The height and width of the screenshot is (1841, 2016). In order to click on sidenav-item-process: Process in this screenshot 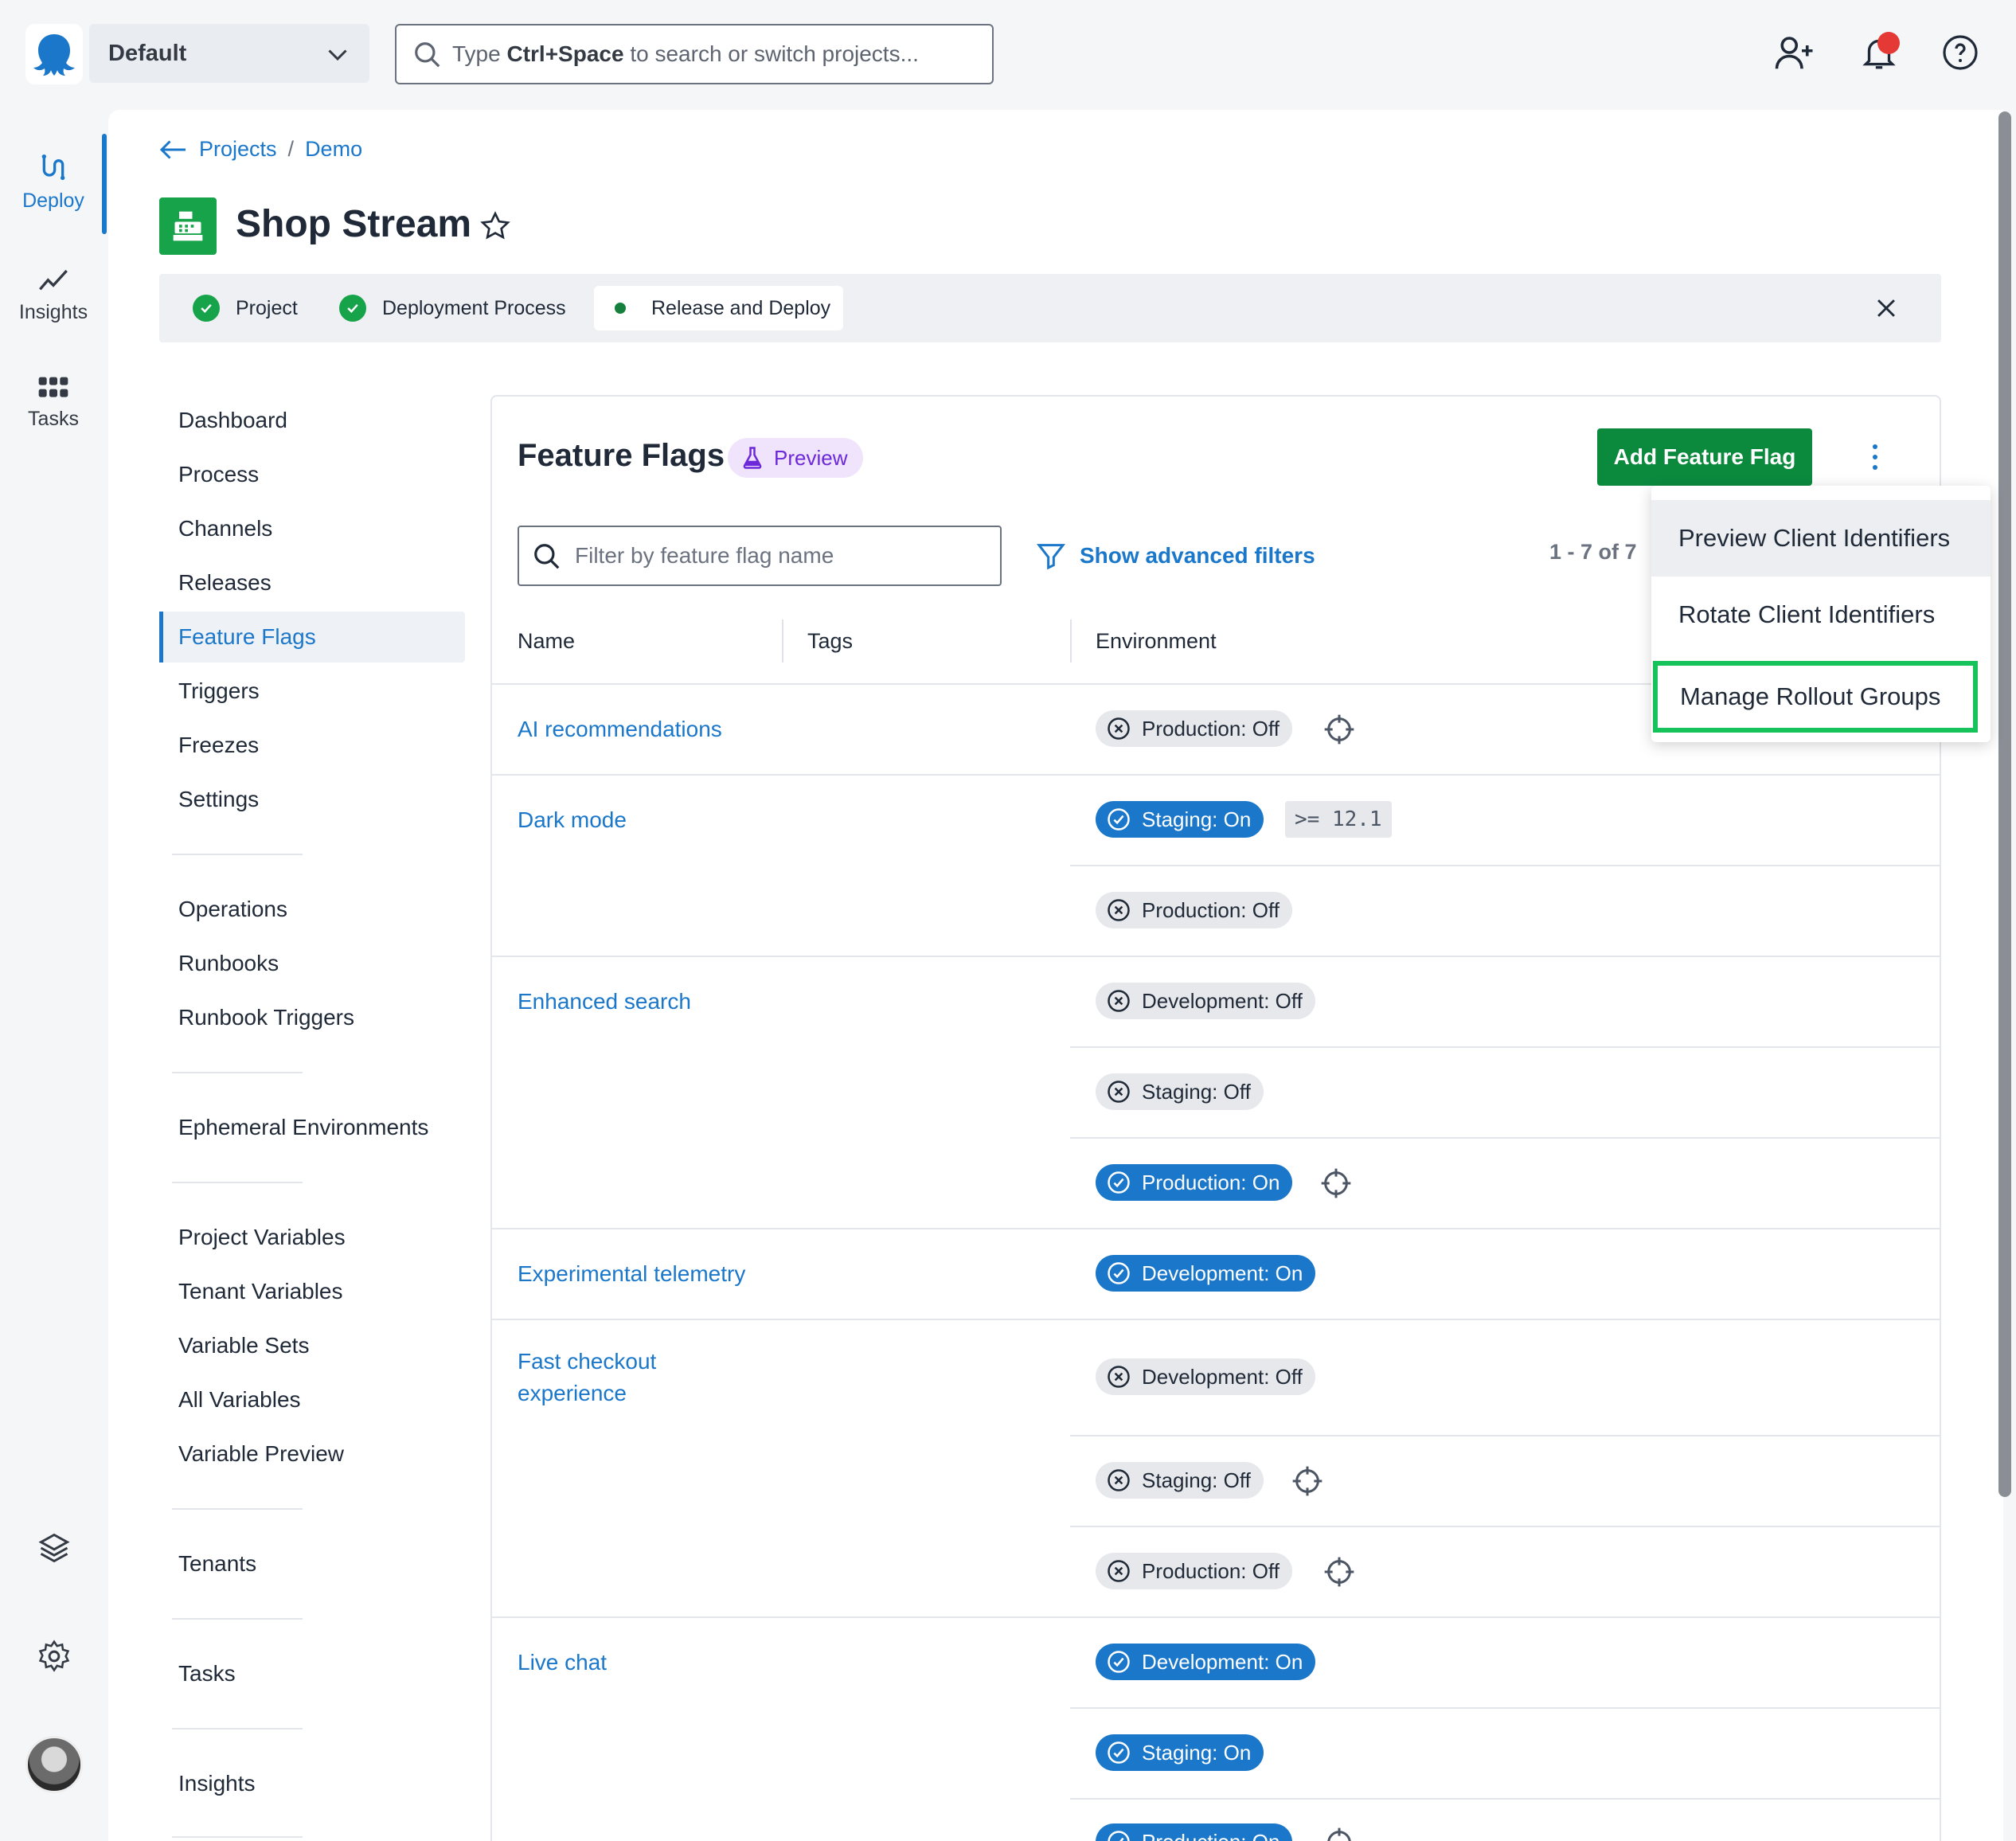, I will do `click(218, 474)`.